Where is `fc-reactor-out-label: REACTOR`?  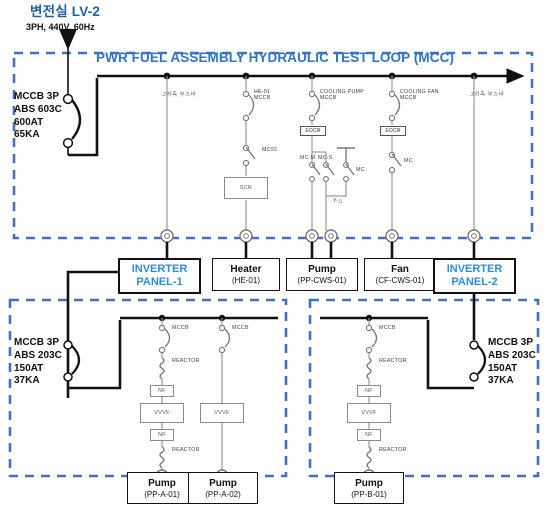 fc-reactor-out-label: REACTOR is located at coordinates (393, 450).